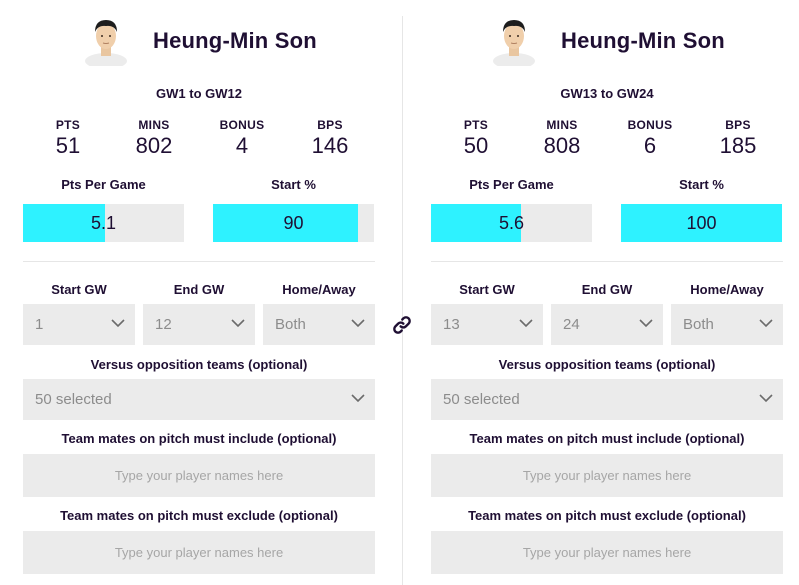 The image size is (799, 585). I want to click on bar-value: 90, so click(293, 222).